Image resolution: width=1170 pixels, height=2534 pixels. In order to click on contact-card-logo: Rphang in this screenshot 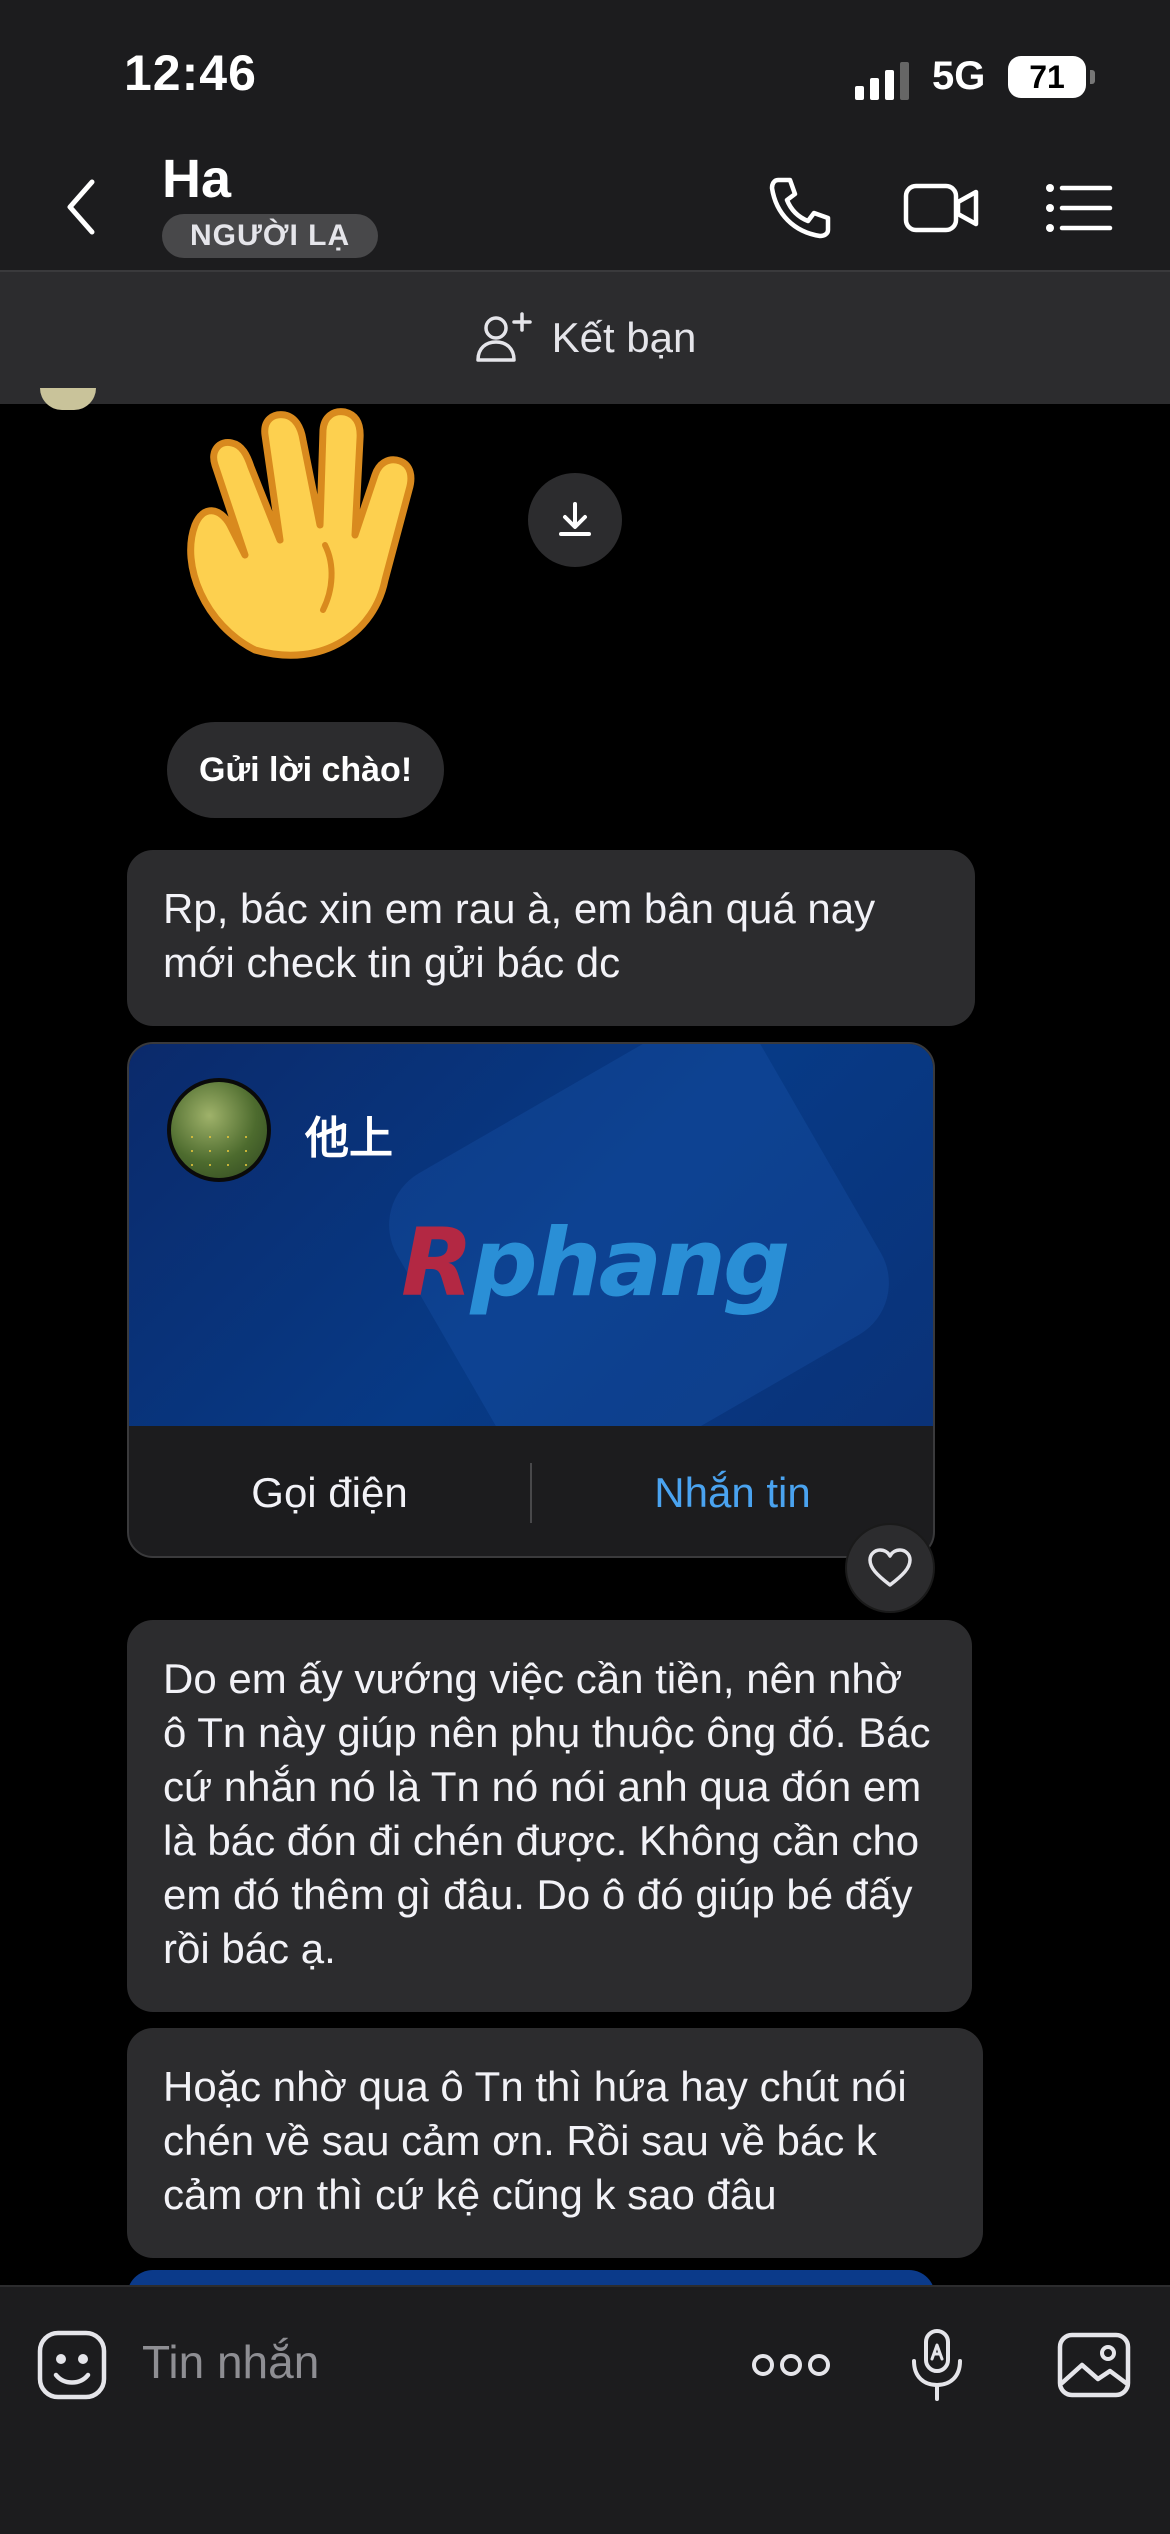, I will do `click(595, 1263)`.